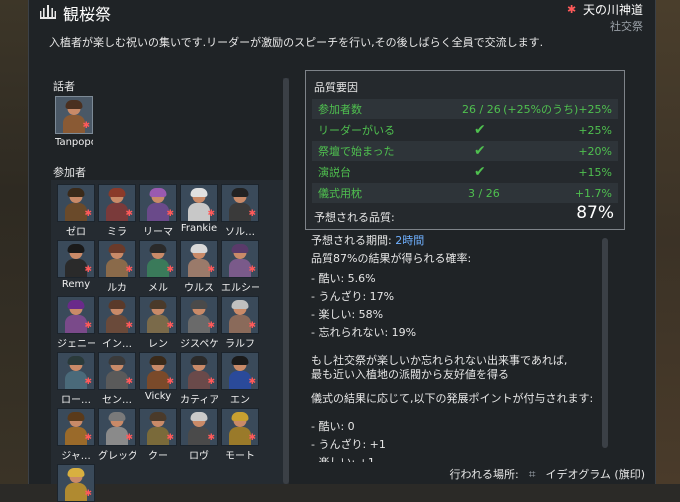 The image size is (680, 502). What do you see at coordinates (481, 109) in the screenshot?
I see `quality-row-count: 26 / 26` at bounding box center [481, 109].